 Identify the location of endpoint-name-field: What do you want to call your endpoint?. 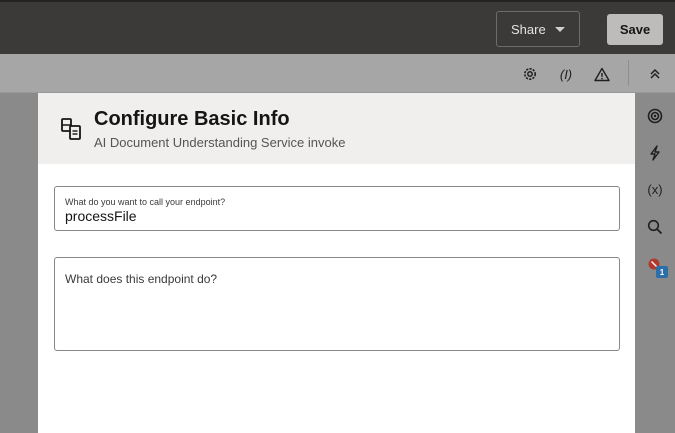
(337, 208).